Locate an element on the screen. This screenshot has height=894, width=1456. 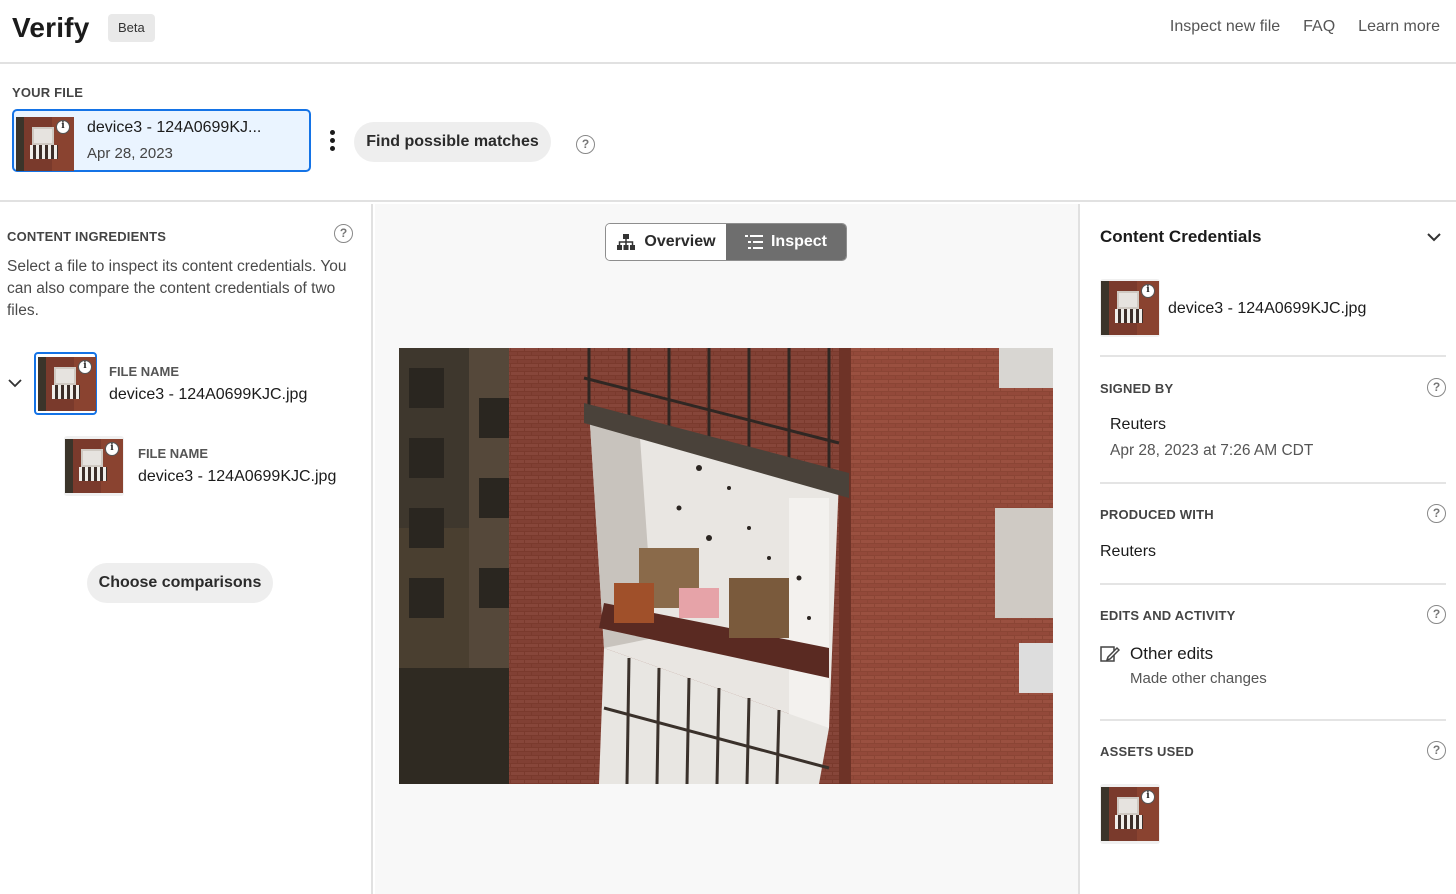
list-icon is located at coordinates (753, 242).